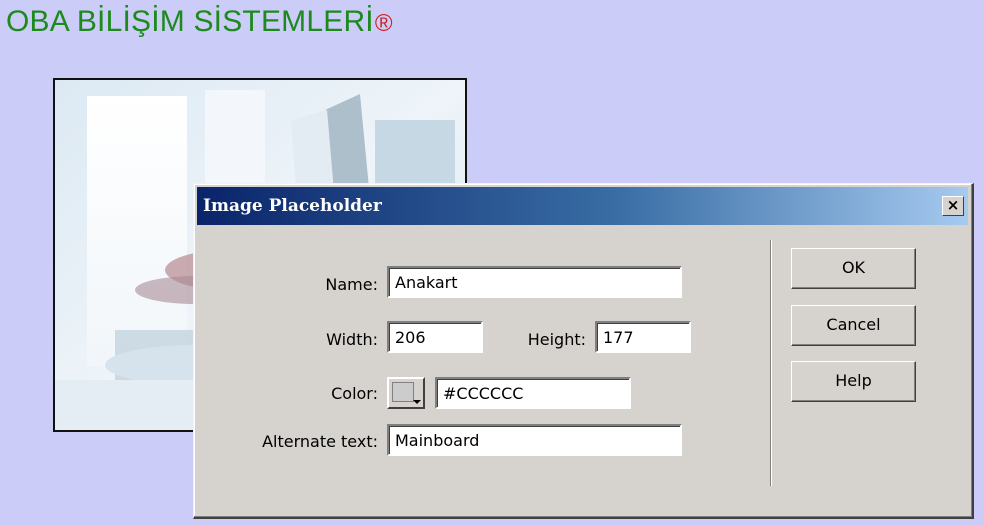 This screenshot has width=984, height=525. Describe the element at coordinates (771, 363) in the screenshot. I see `vertical-separator` at that location.